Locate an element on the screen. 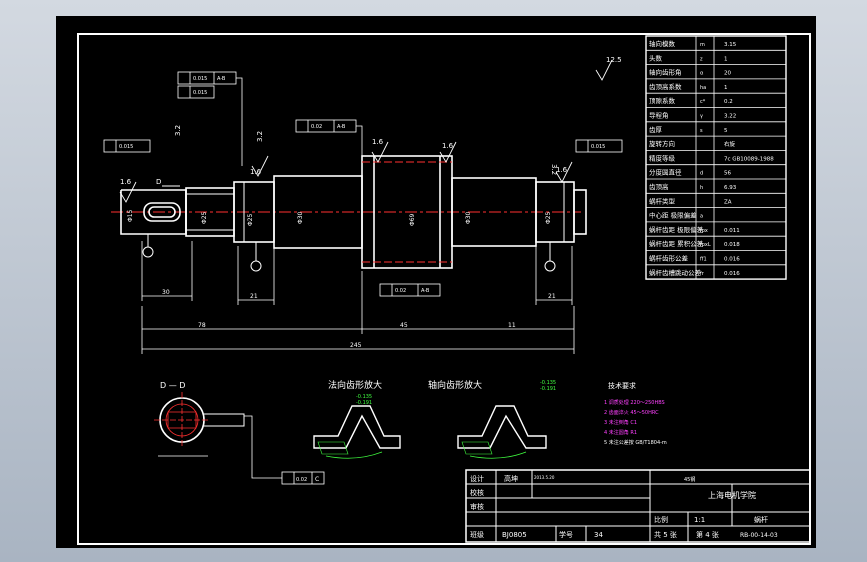  param-symbol: d is located at coordinates (701, 174).